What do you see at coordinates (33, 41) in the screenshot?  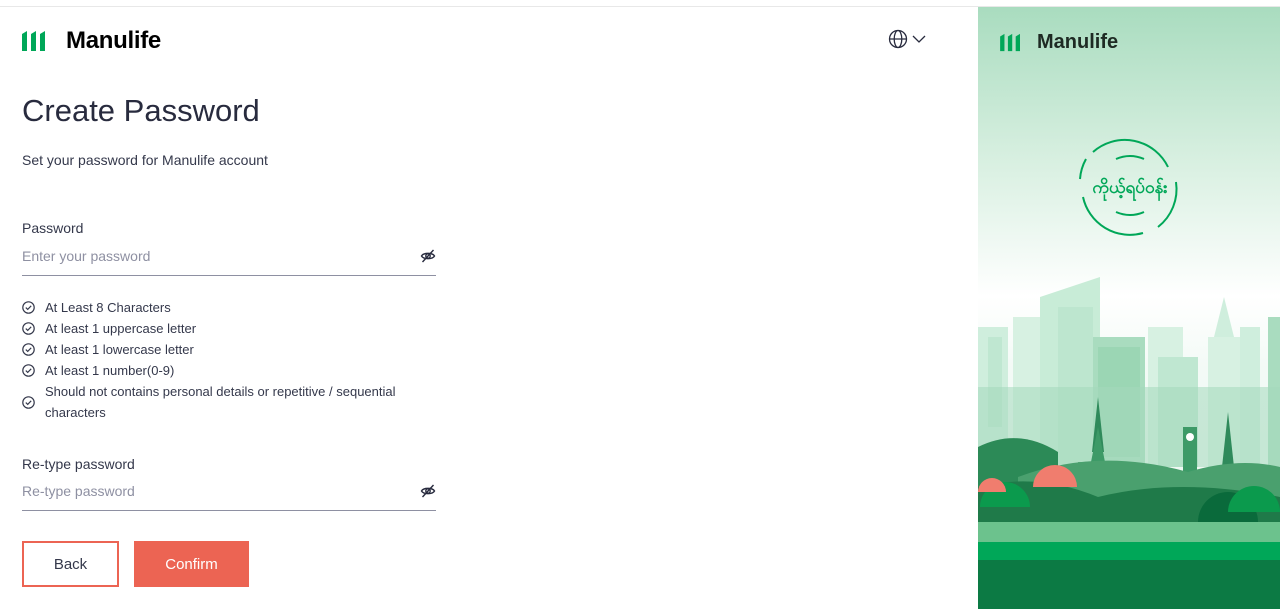 I see `manulife-mark-icon` at bounding box center [33, 41].